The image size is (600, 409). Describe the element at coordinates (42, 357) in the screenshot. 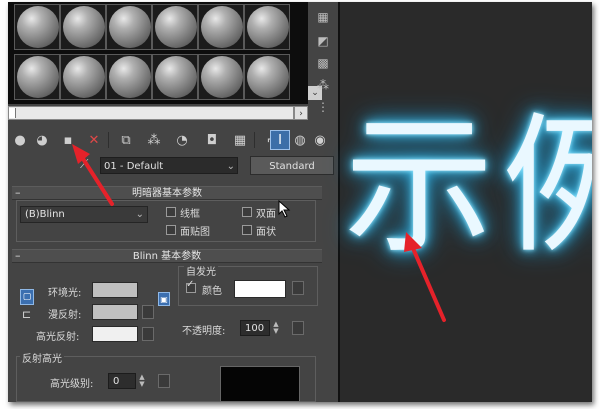

I see `specular-highlights-title: 反射高光` at that location.